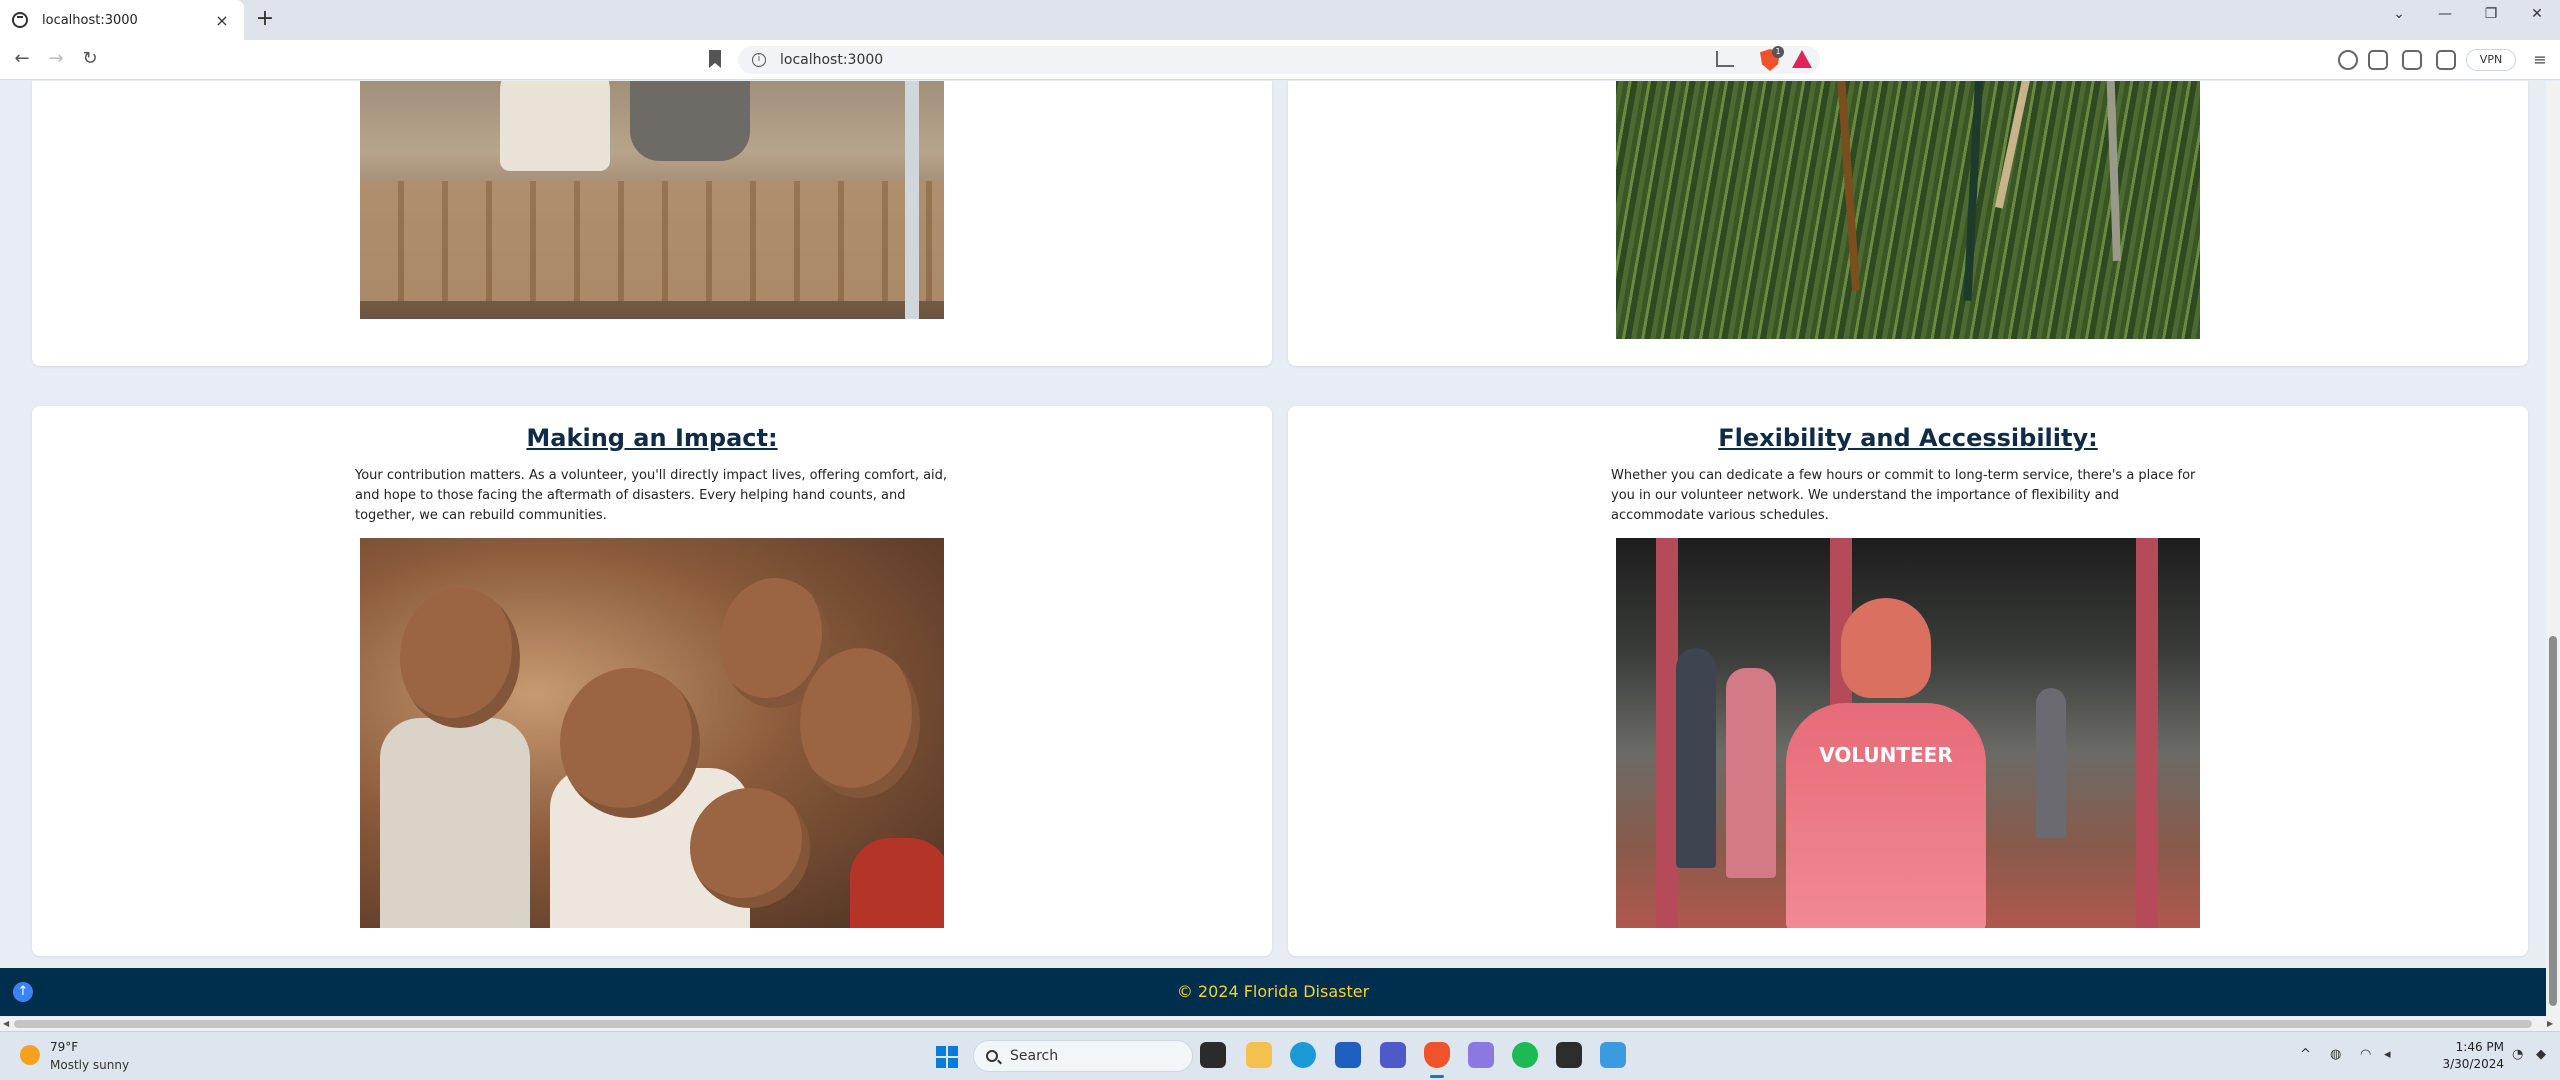  Describe the element at coordinates (265, 20) in the screenshot. I see `new-tab-button: +` at that location.